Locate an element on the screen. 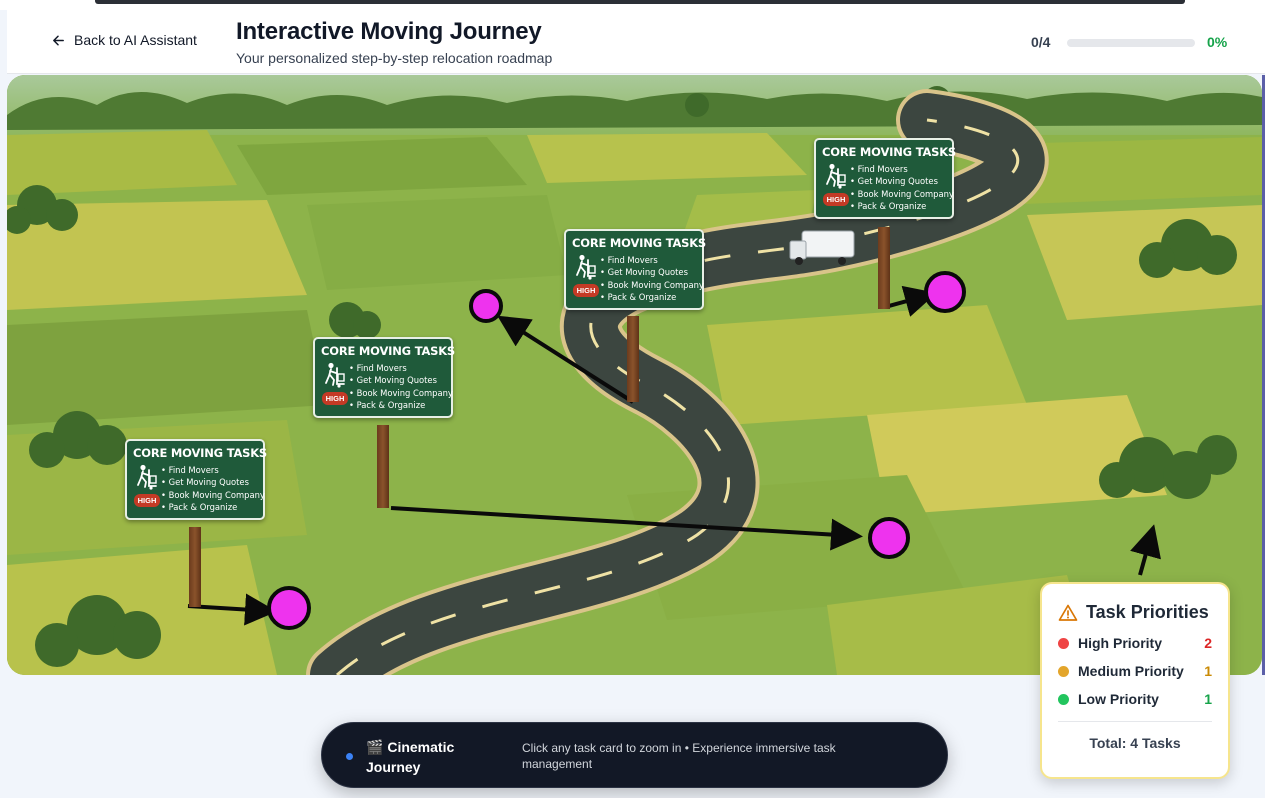  divider is located at coordinates (1135, 721).